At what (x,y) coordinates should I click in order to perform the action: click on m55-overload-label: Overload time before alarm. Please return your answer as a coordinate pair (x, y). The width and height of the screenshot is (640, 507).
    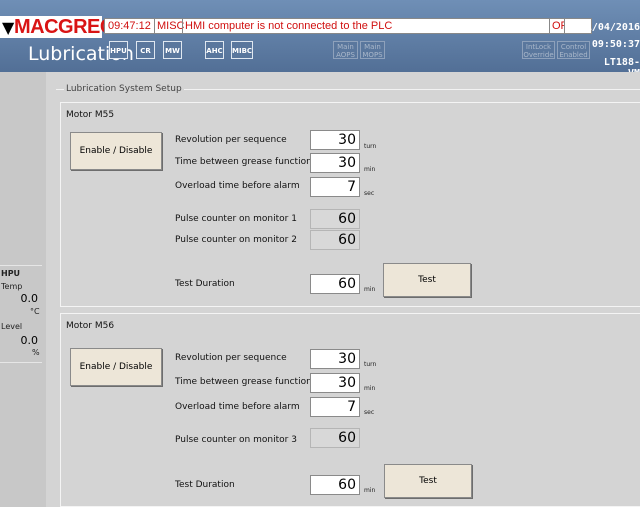
    Looking at the image, I should click on (237, 186).